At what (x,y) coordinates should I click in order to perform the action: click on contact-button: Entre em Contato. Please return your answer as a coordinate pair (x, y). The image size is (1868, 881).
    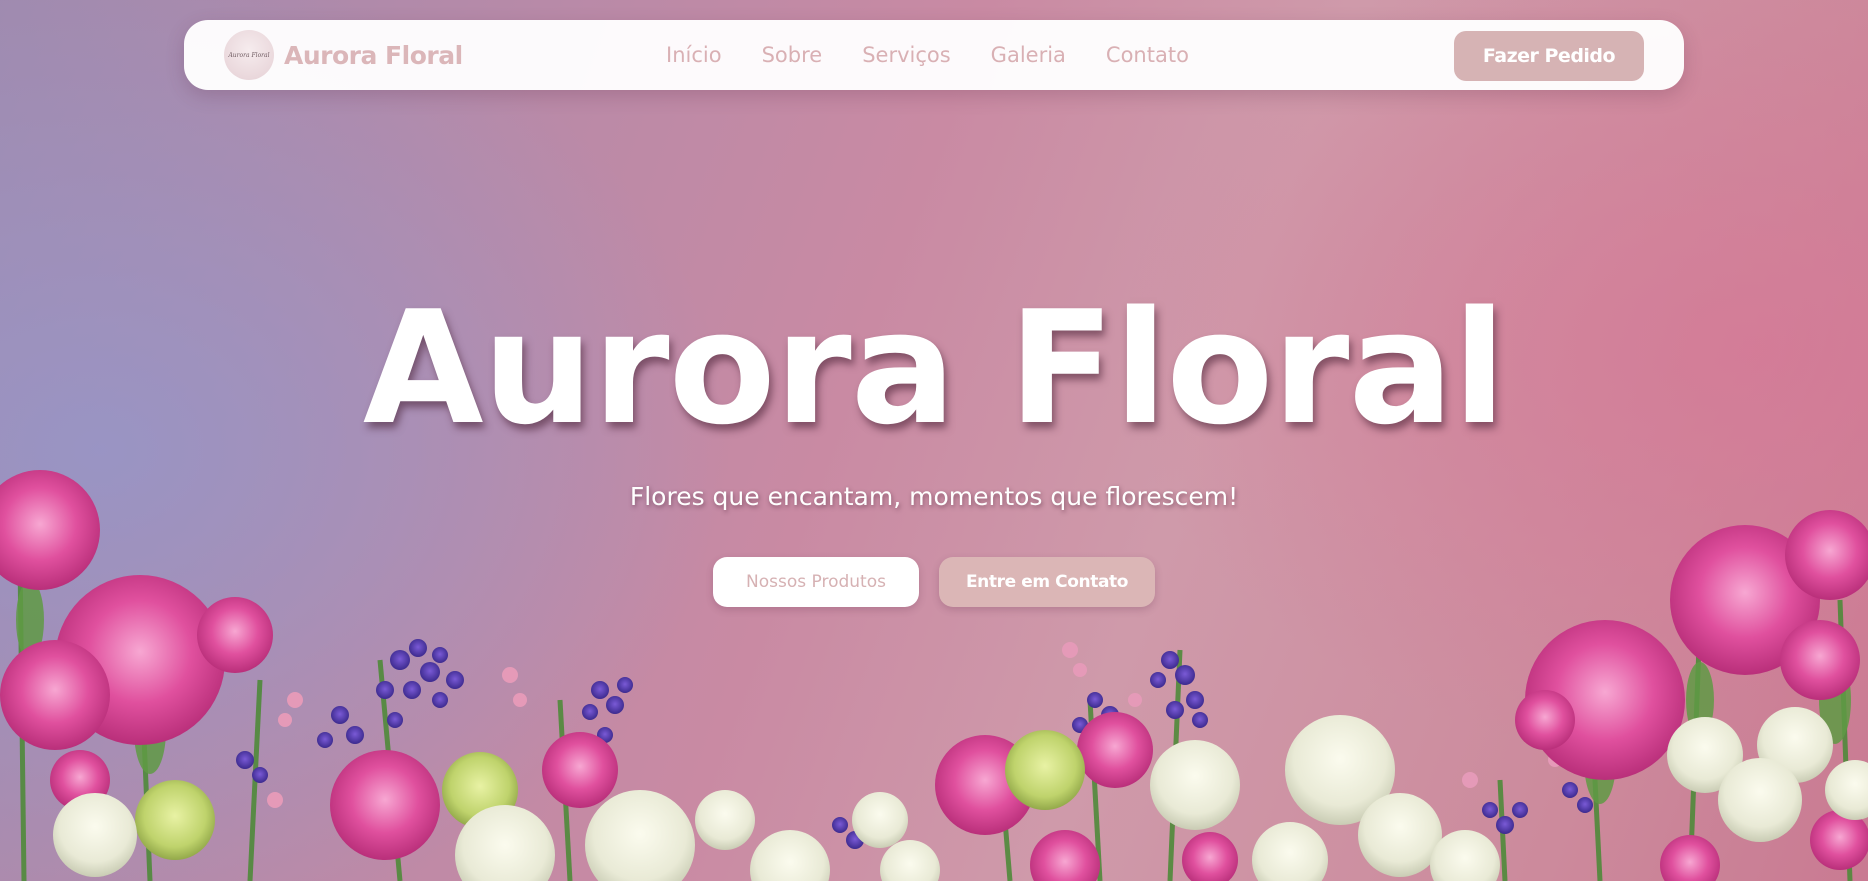
    Looking at the image, I should click on (1047, 582).